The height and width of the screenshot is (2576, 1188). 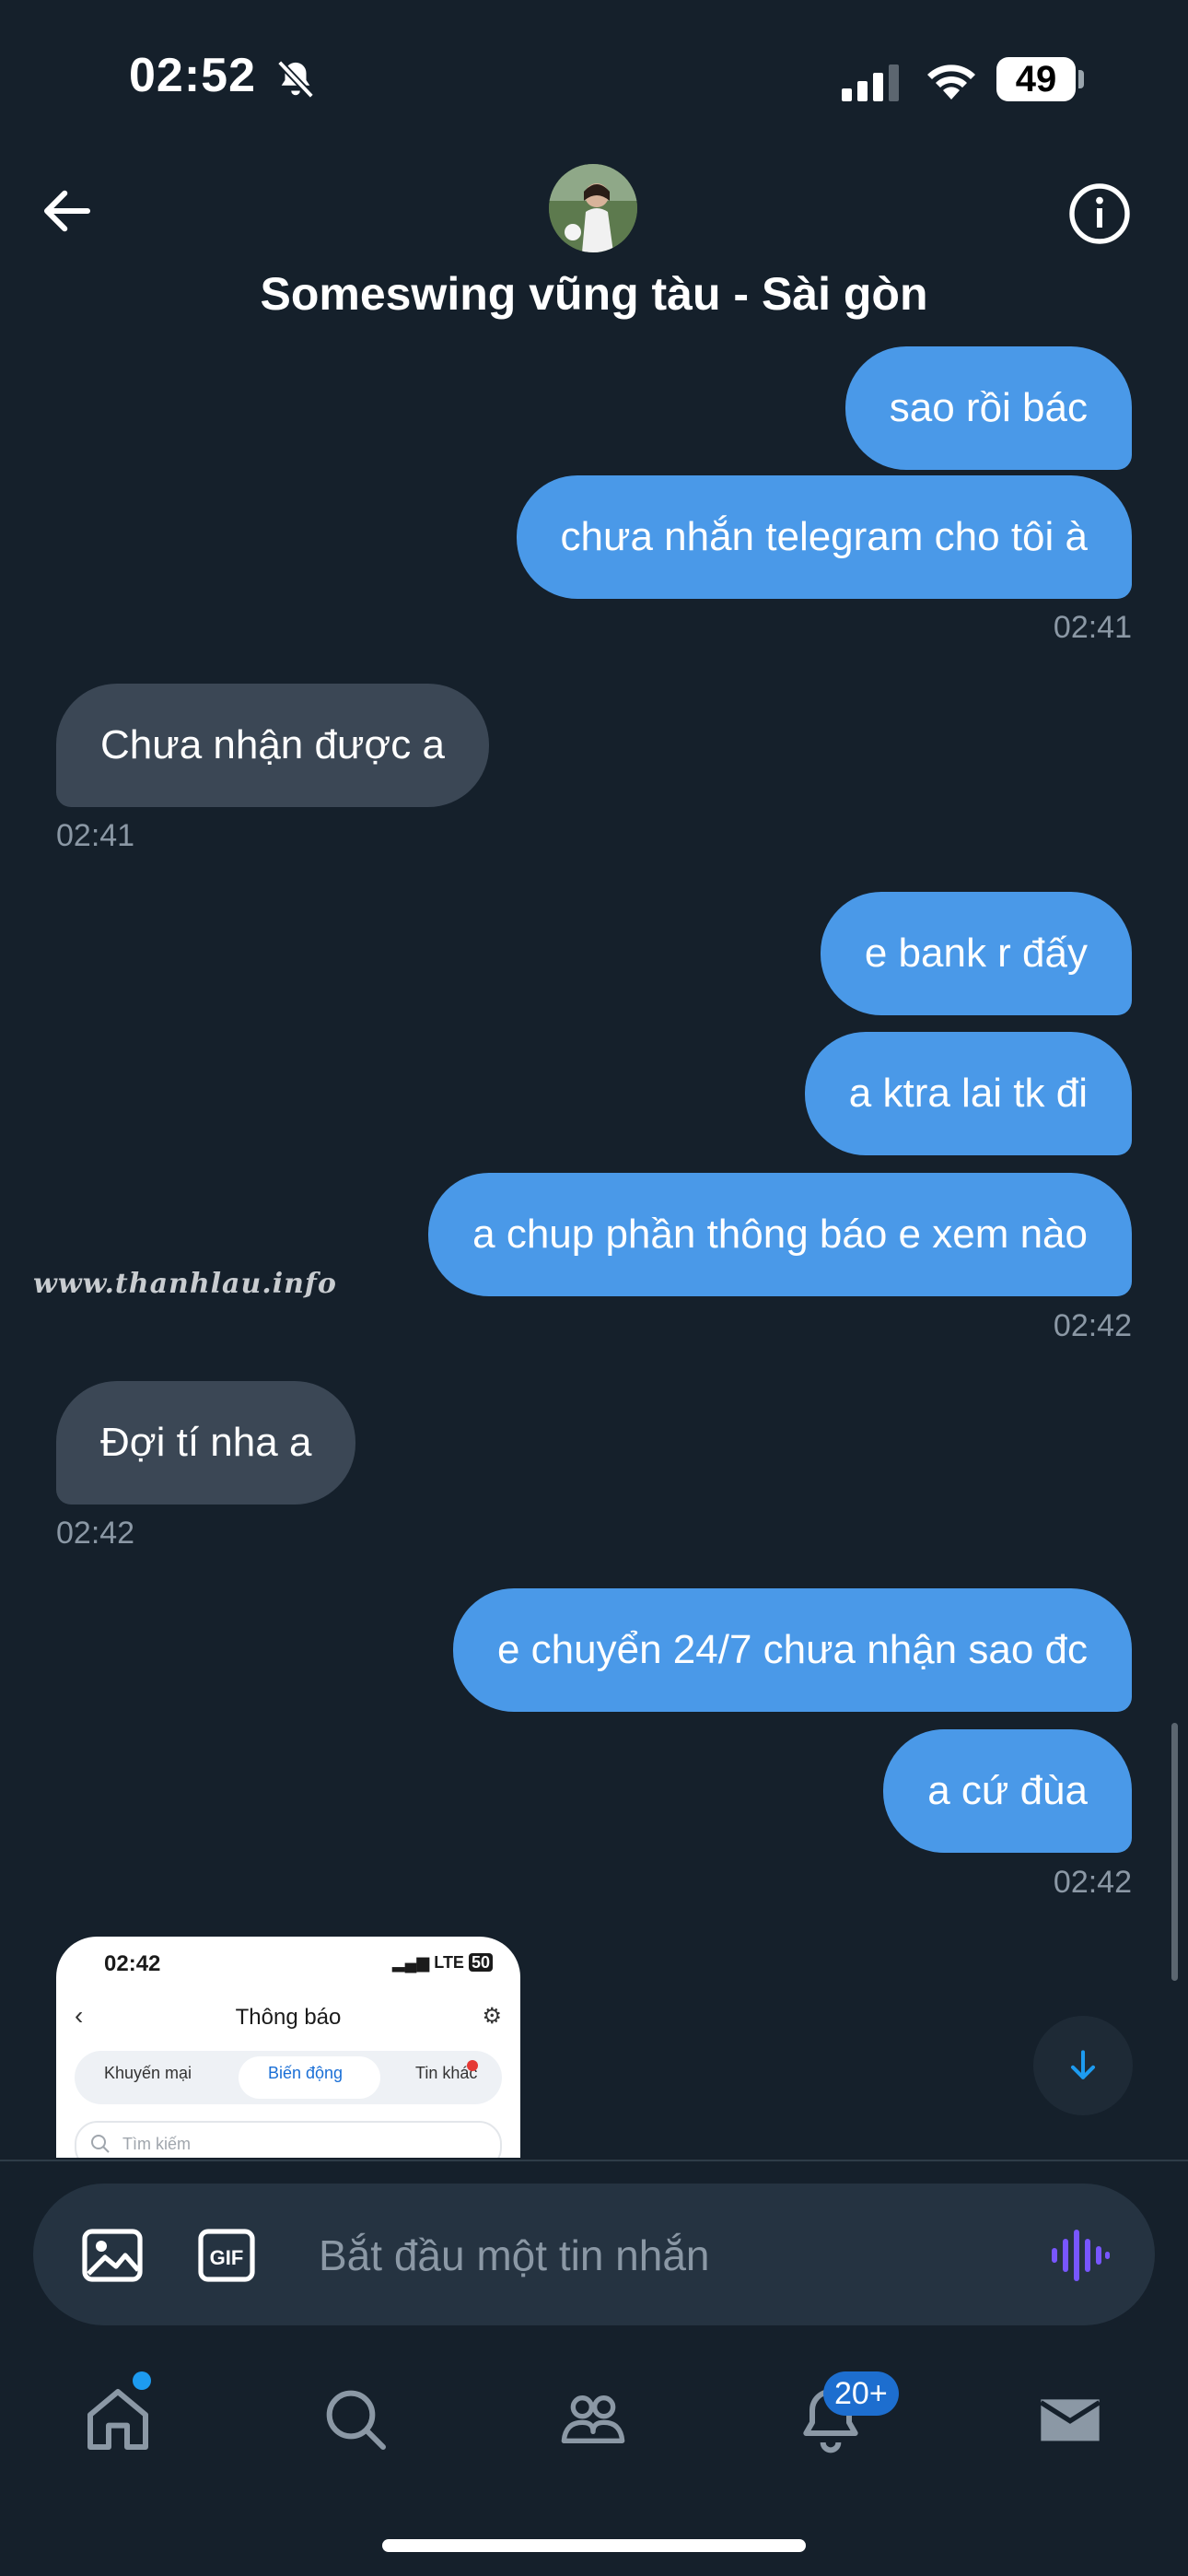 I want to click on svg-text: GIF, so click(x=227, y=2257).